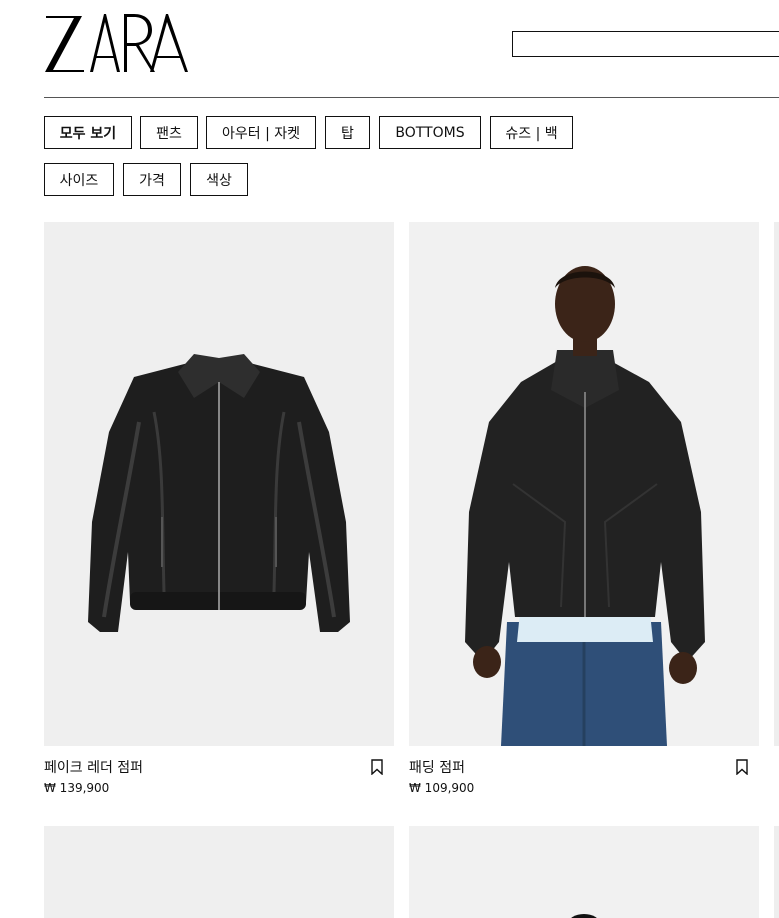 The height and width of the screenshot is (918, 779). What do you see at coordinates (117, 43) in the screenshot?
I see `brand-logo` at bounding box center [117, 43].